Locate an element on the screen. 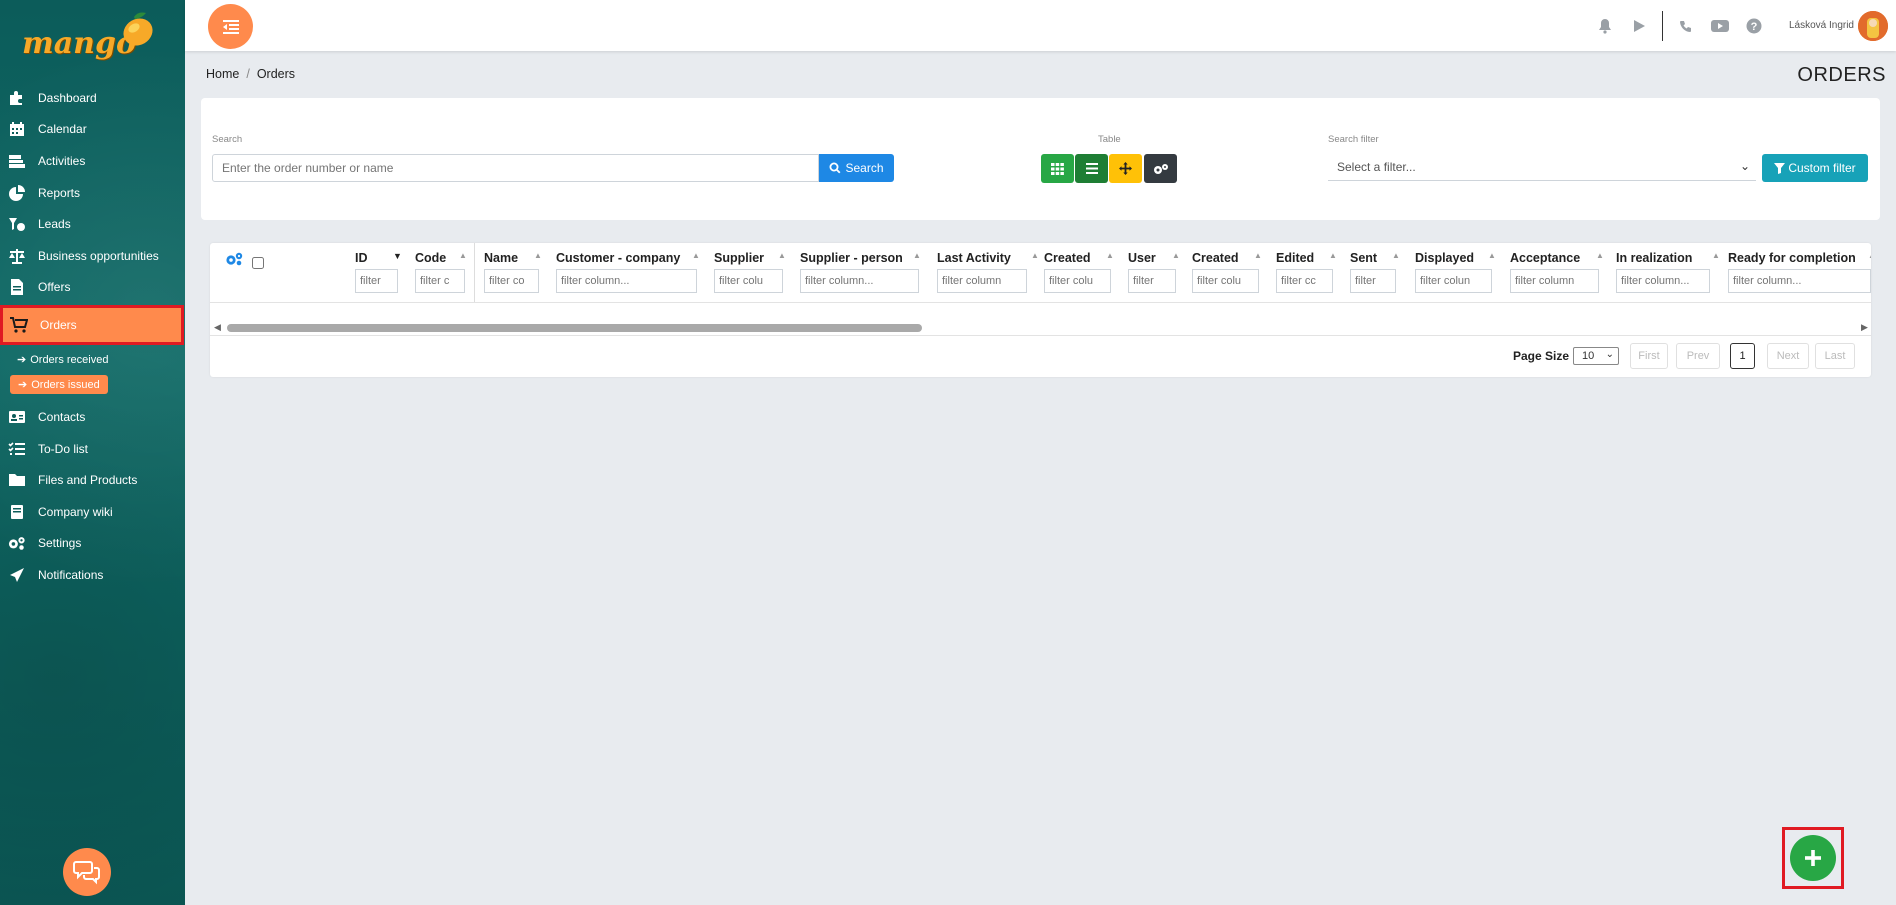  list-view-button is located at coordinates (1091, 168).